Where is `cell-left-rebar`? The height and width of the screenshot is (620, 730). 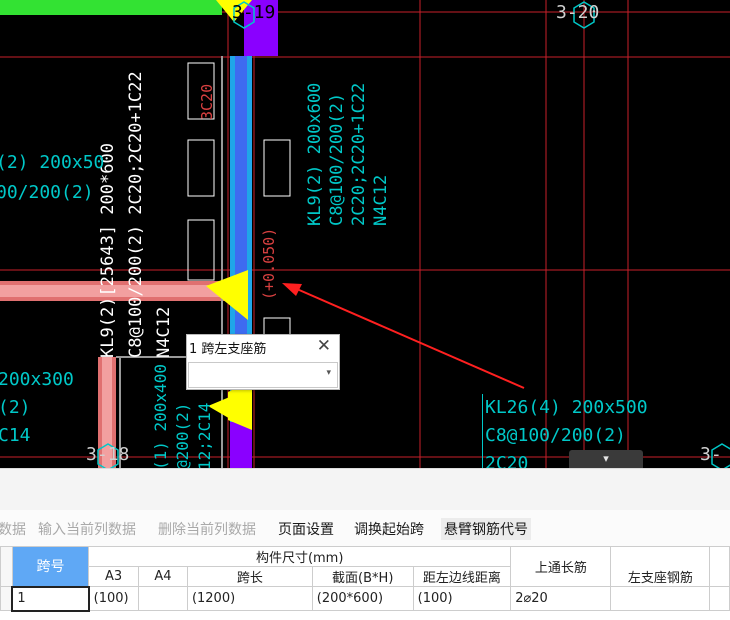
cell-left-rebar is located at coordinates (660, 598).